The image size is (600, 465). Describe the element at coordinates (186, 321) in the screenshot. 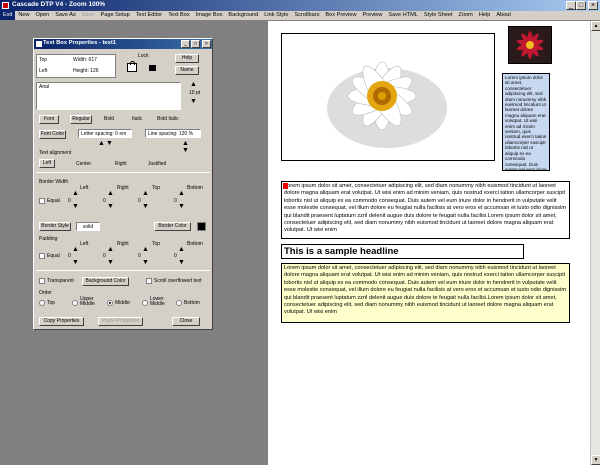

I see `close-dialog-button: Close` at that location.